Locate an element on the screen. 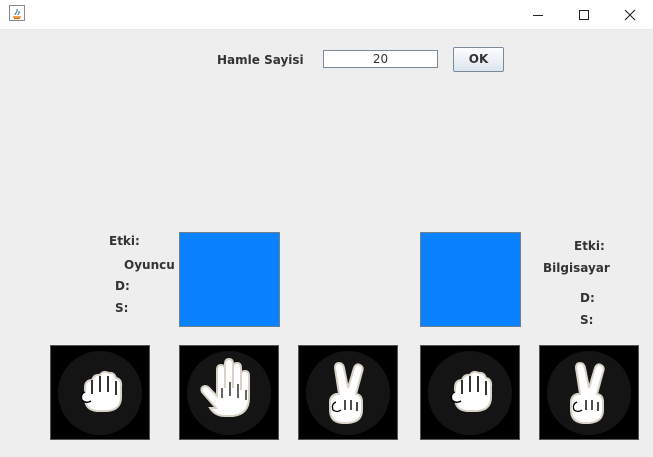 This screenshot has height=457, width=653. close-button is located at coordinates (630, 14).